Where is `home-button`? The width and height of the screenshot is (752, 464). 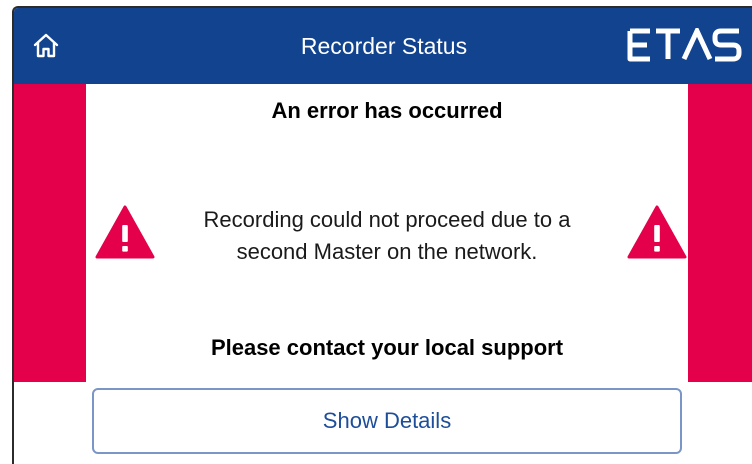
home-button is located at coordinates (46, 46).